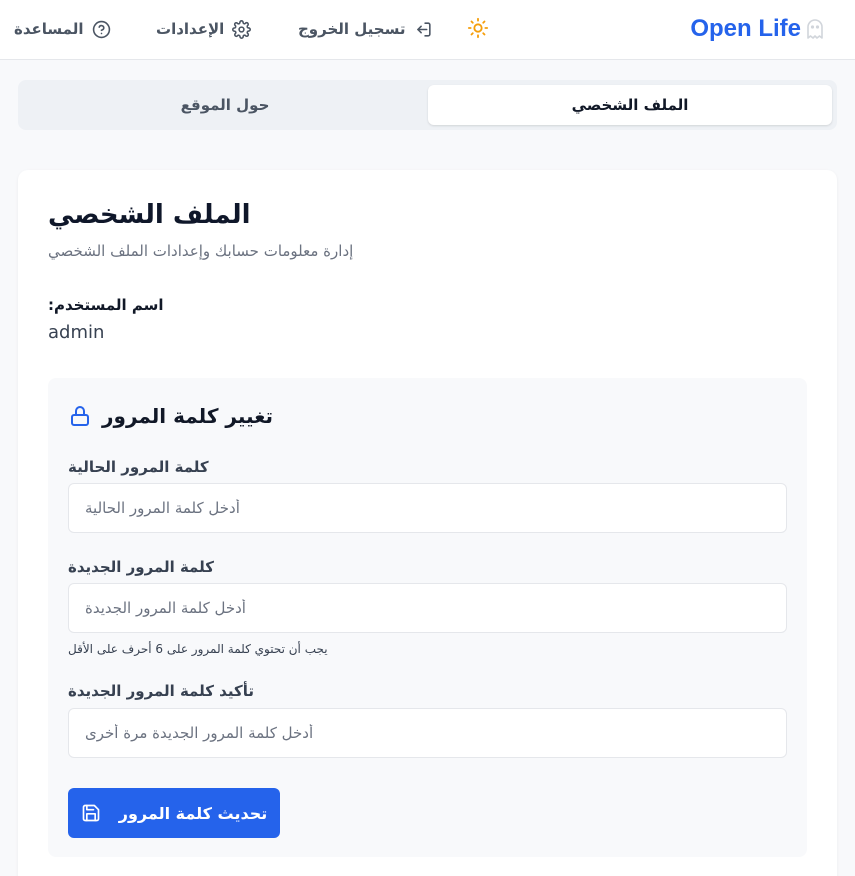  I want to click on new-password-label: كلمة المرور الجديدة, so click(141, 567).